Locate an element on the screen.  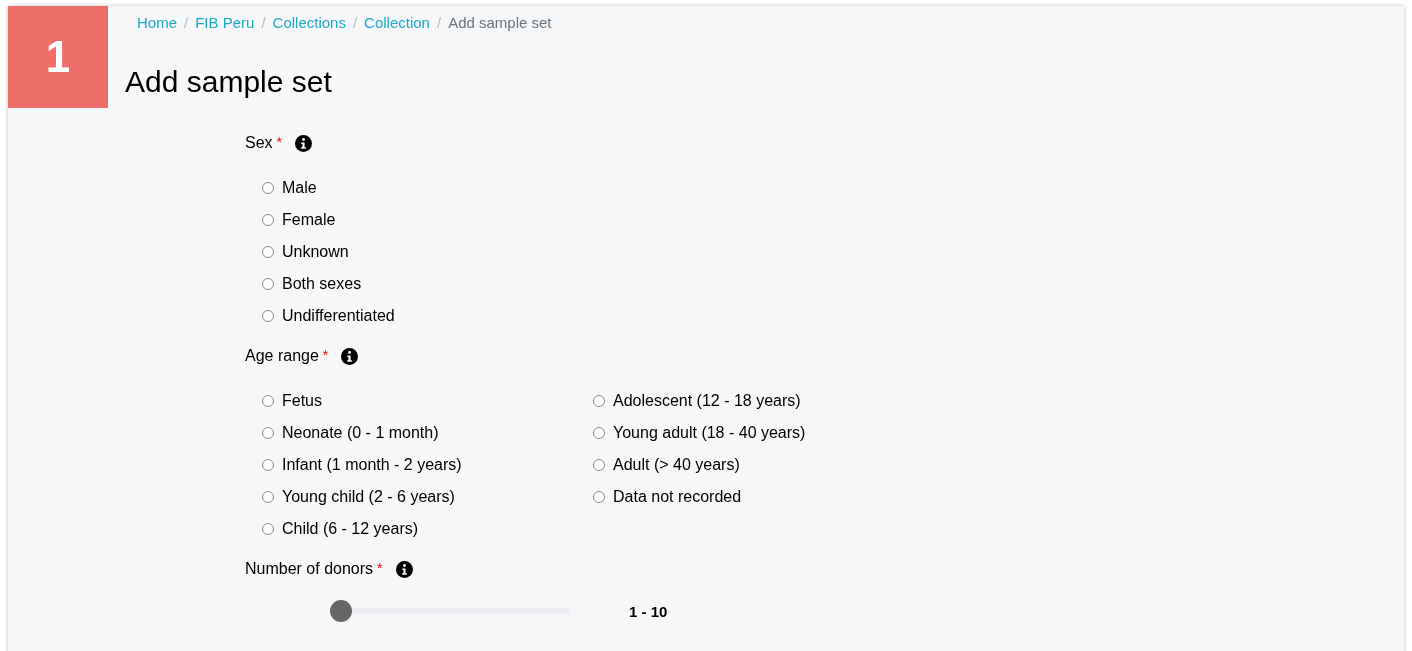
radio-option: Child (6 - 12 years) is located at coordinates (427, 529).